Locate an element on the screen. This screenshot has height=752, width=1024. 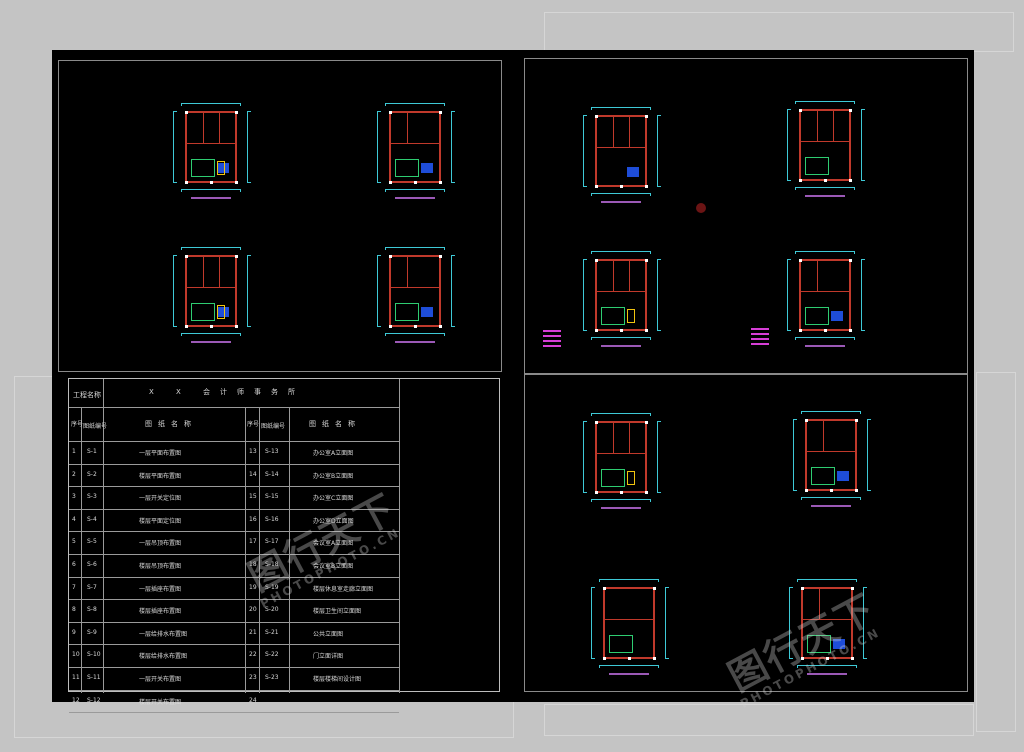
row-name: 一层平面布置图 is located at coordinates (160, 453).